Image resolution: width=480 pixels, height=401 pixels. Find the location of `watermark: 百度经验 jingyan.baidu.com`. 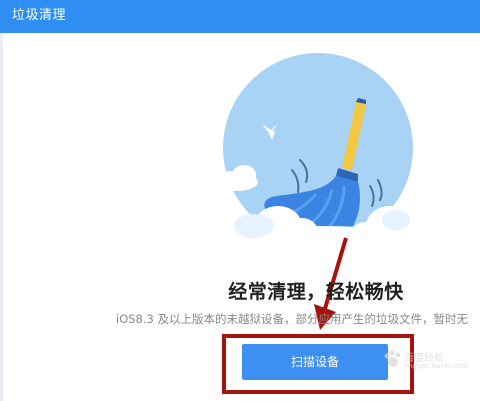

watermark: 百度经验 jingyan.baidu.com is located at coordinates (427, 360).